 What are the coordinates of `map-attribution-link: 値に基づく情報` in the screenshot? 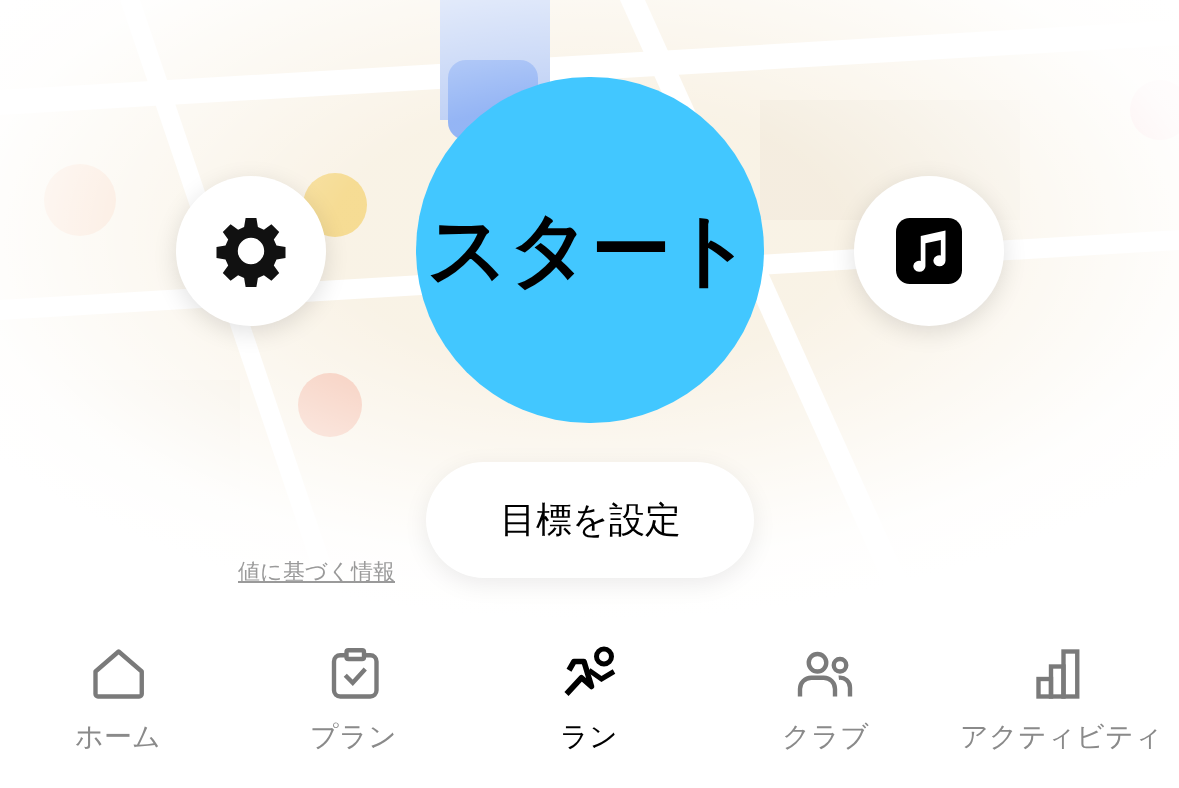 It's located at (316, 571).